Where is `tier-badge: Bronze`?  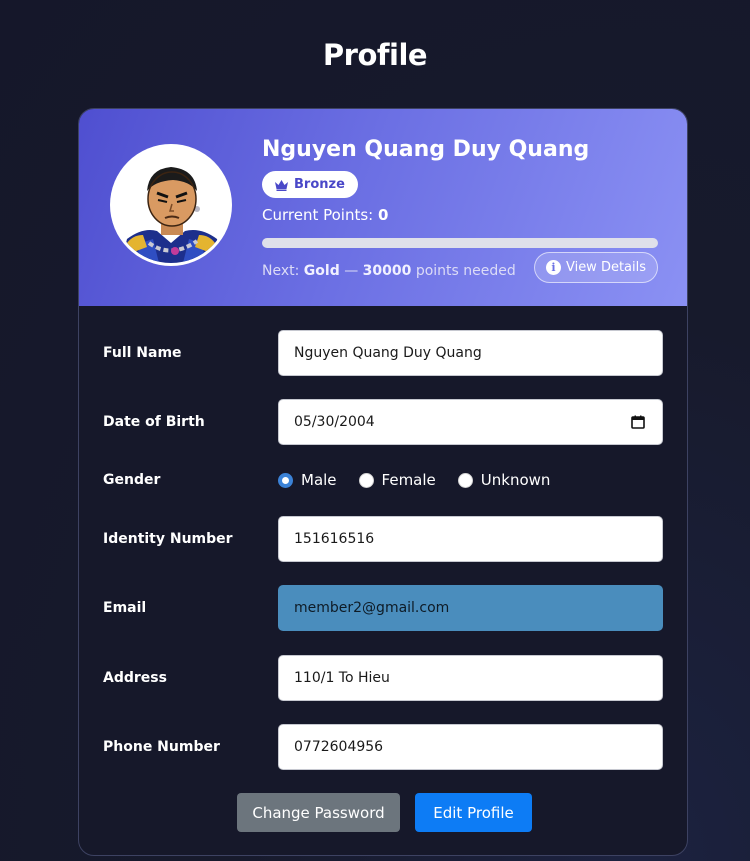 tier-badge: Bronze is located at coordinates (310, 184).